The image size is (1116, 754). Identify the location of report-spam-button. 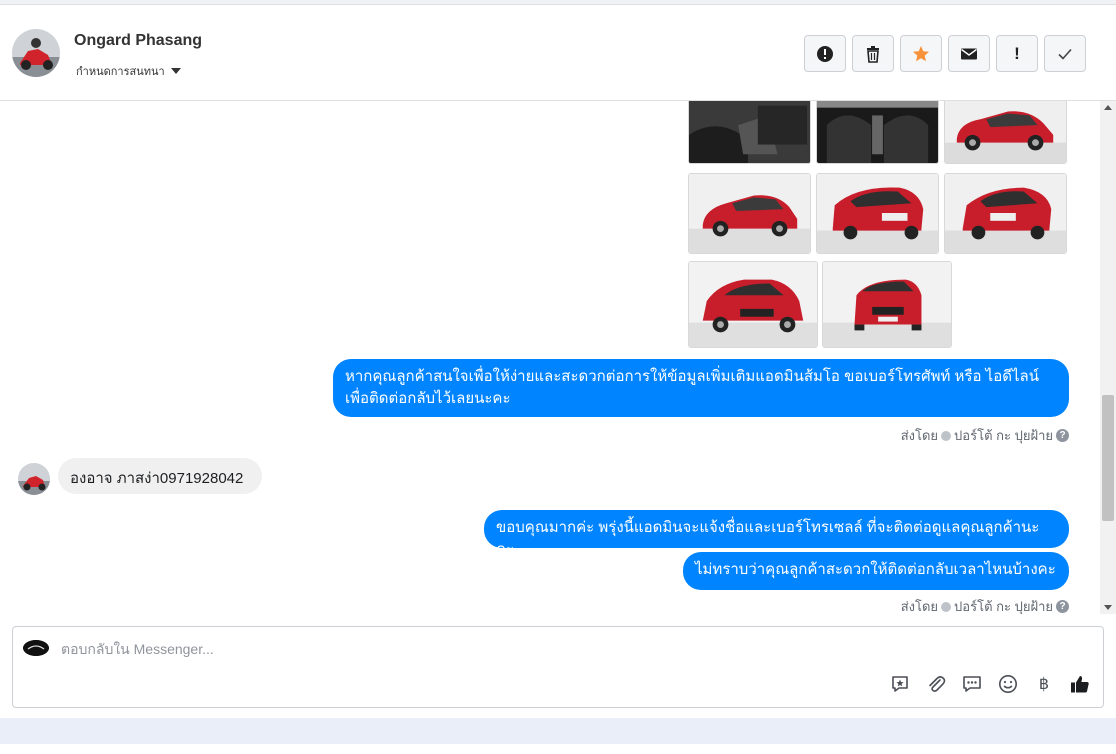
(825, 53).